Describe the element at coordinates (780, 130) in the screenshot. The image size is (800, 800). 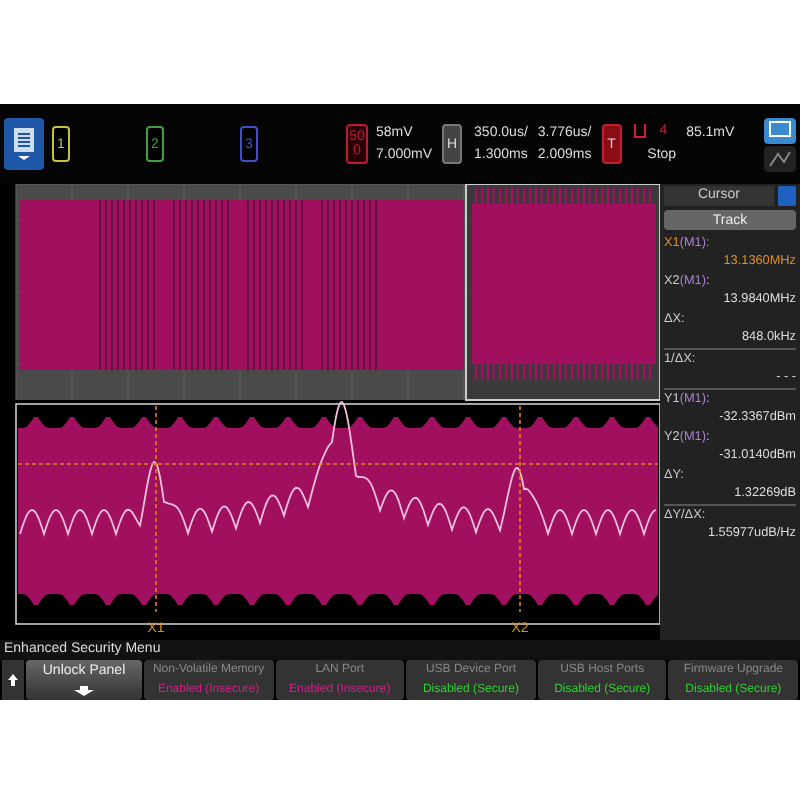
I see `display-icon` at that location.